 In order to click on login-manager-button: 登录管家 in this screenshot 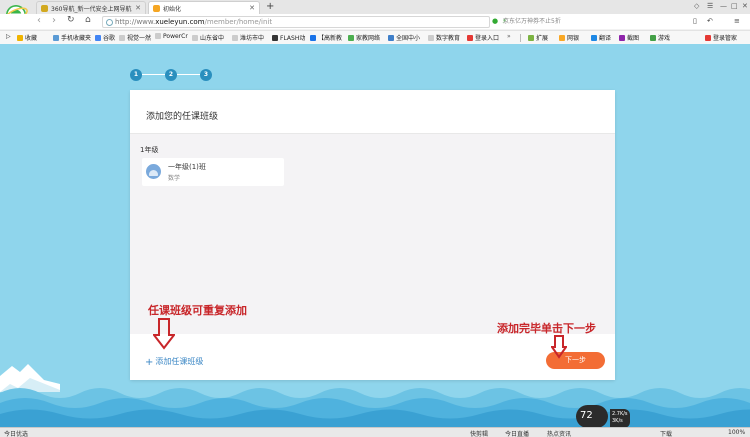, I will do `click(721, 37)`.